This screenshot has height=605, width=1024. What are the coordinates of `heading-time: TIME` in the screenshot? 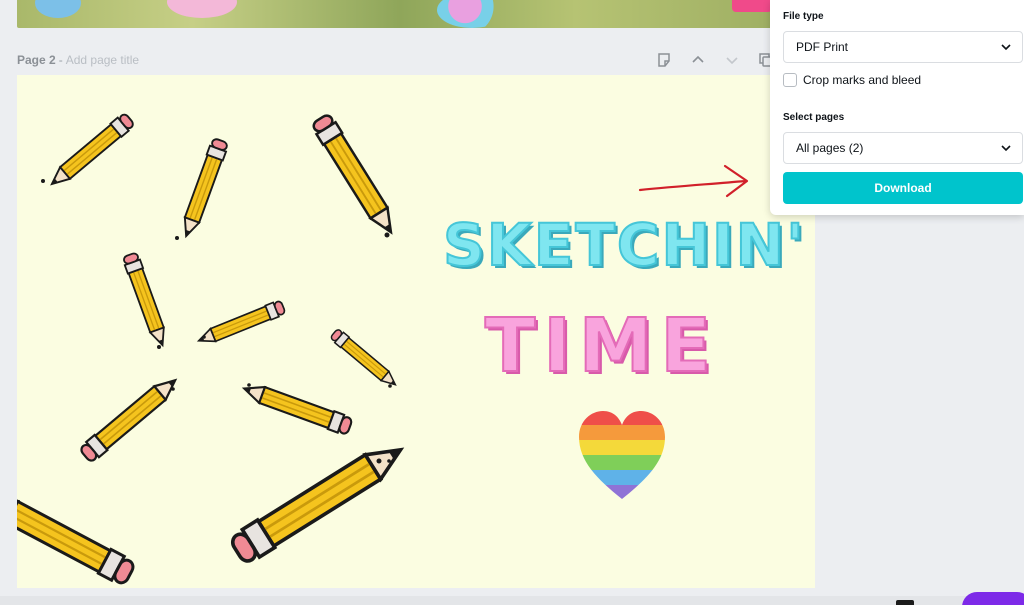 It's located at (602, 346).